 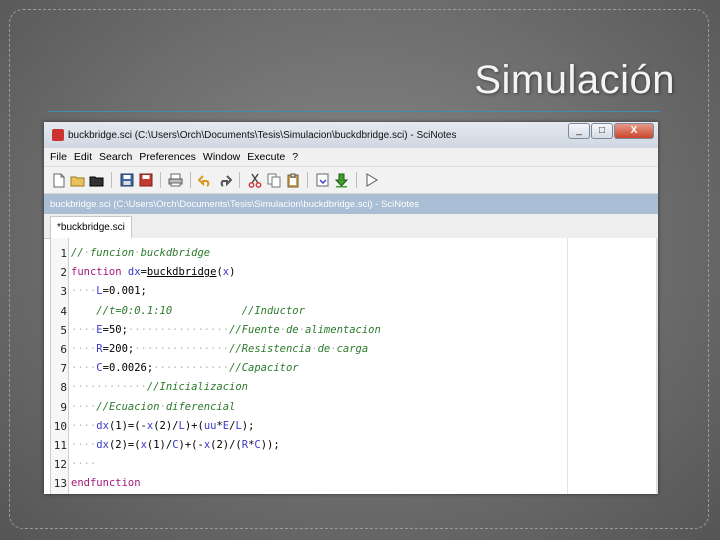 I want to click on code-text: //·funcion·buckdbridge, so click(x=141, y=253).